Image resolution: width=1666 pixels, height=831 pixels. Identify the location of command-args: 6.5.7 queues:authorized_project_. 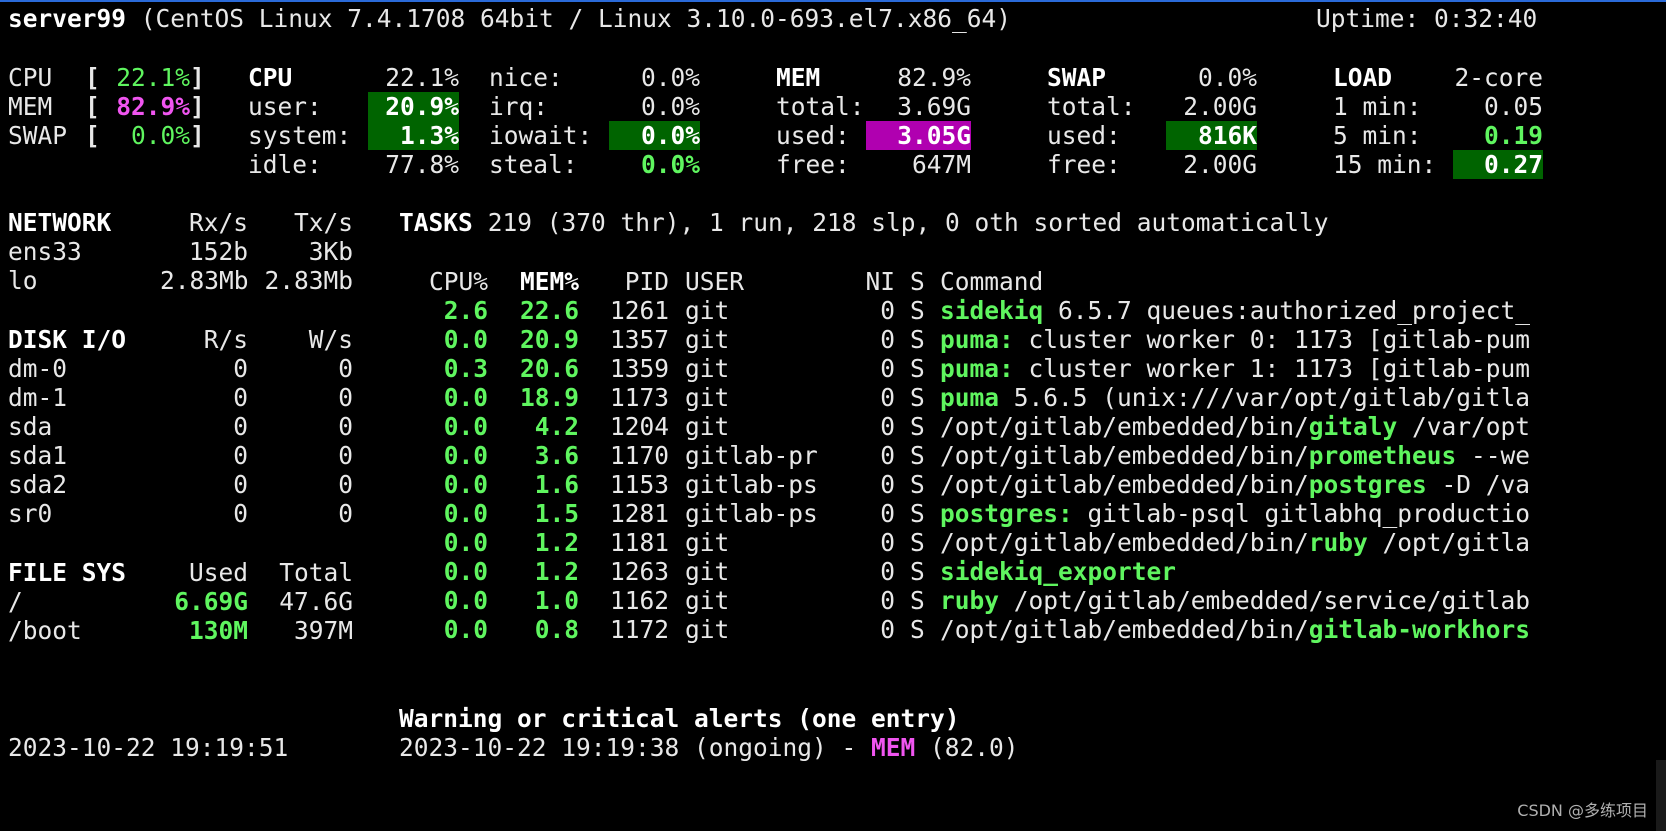
(1287, 310).